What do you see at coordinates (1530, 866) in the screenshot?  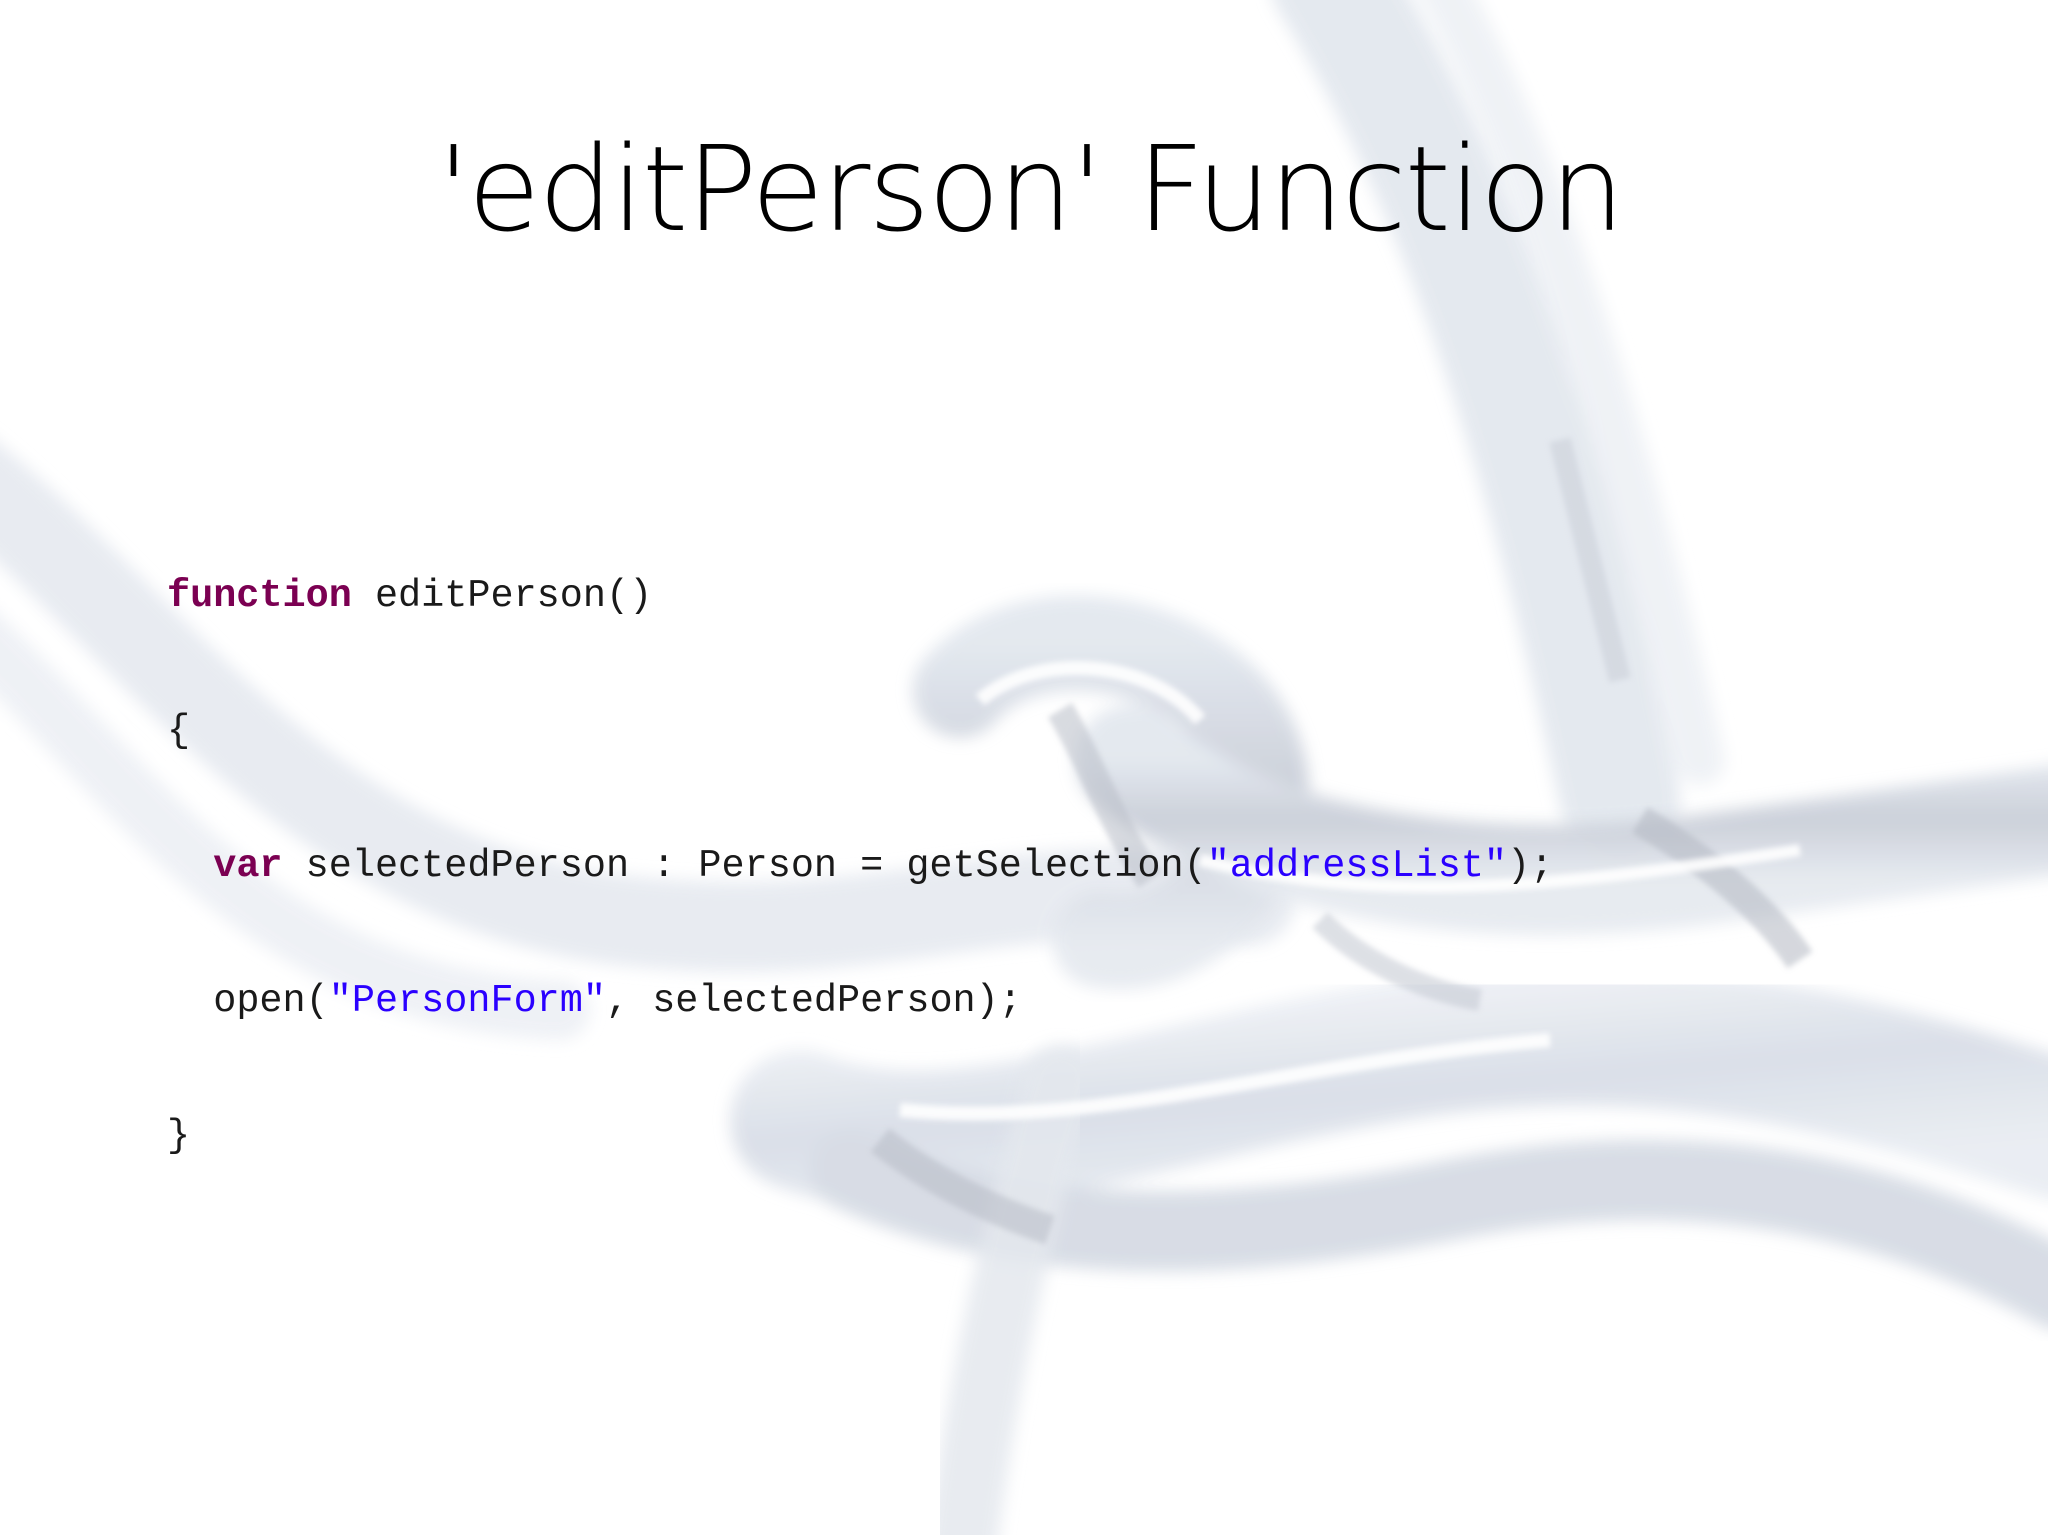 I see `code-text: );` at bounding box center [1530, 866].